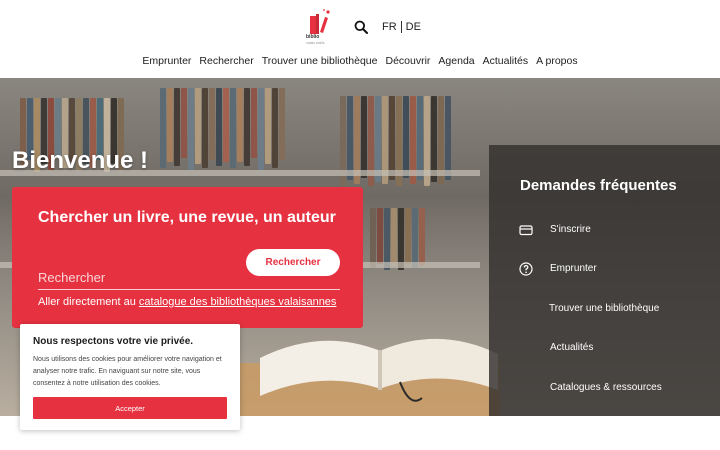 This screenshot has width=720, height=450. Describe the element at coordinates (187, 217) in the screenshot. I see `search-card-title: Chercher un livre, une revue, un auteur` at that location.